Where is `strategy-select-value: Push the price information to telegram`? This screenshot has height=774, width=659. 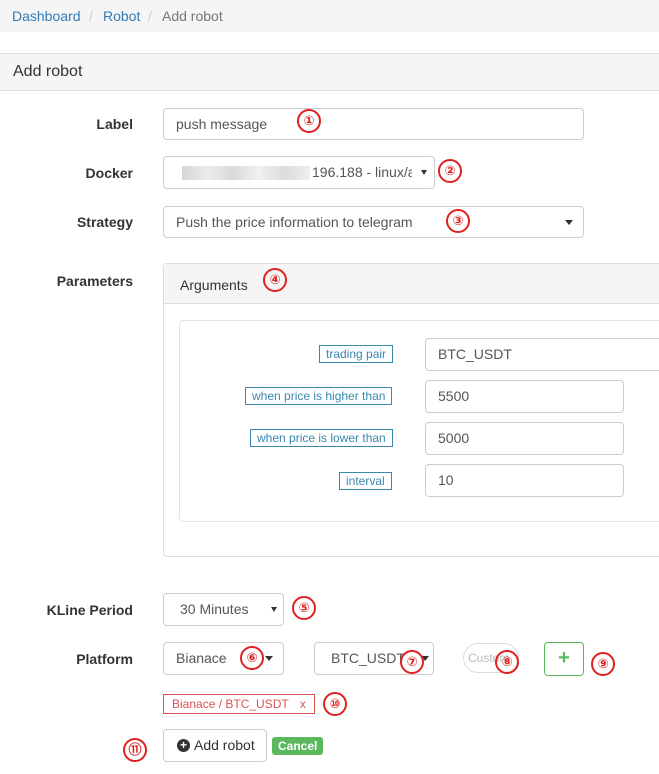
strategy-select-value: Push the price information to telegram is located at coordinates (294, 222).